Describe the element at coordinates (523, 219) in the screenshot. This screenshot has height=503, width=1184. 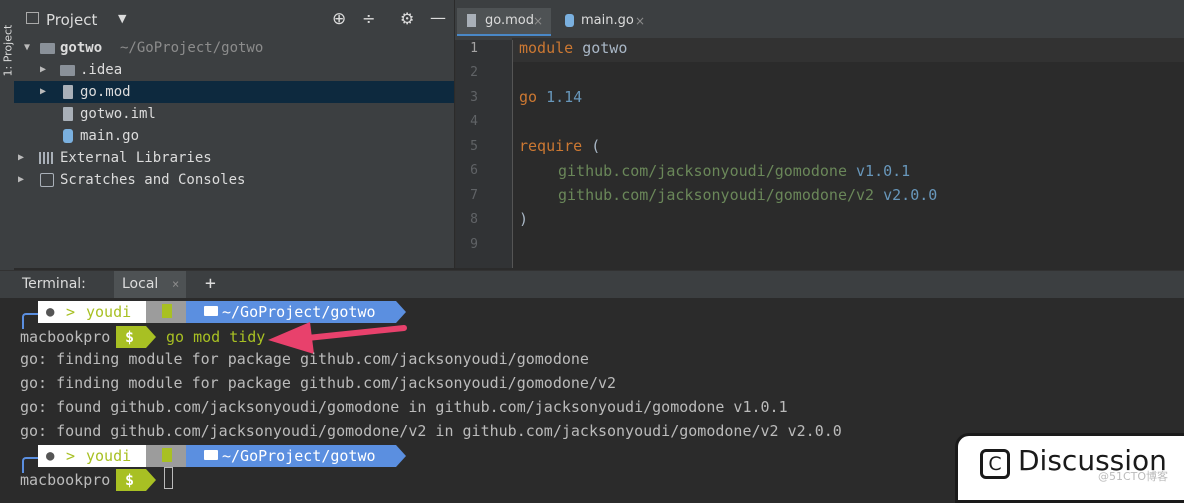
I see `code-line-8: )` at that location.